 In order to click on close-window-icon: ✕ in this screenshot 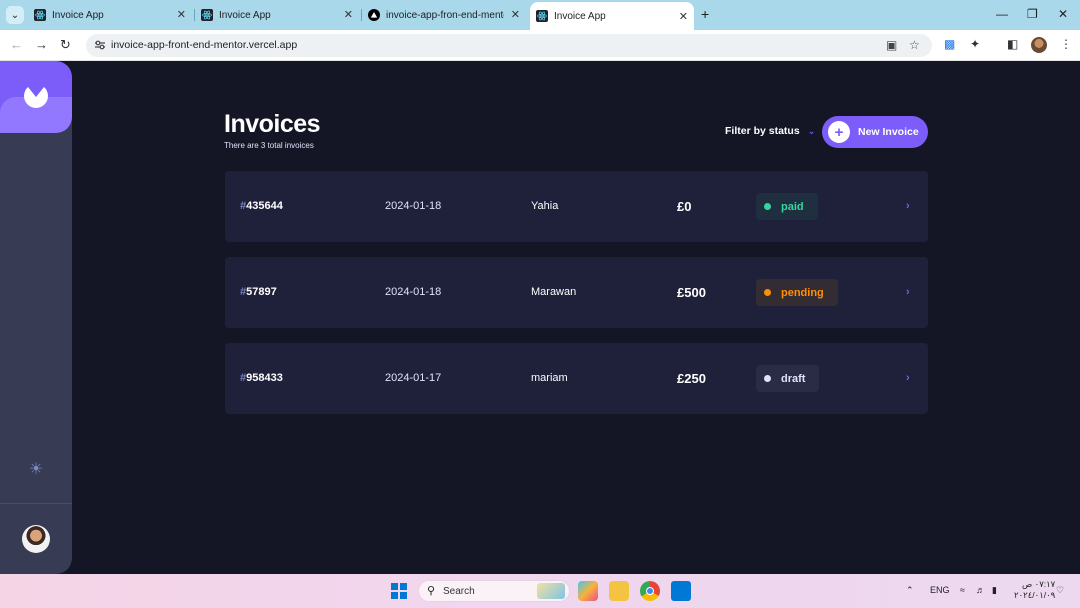, I will do `click(1063, 14)`.